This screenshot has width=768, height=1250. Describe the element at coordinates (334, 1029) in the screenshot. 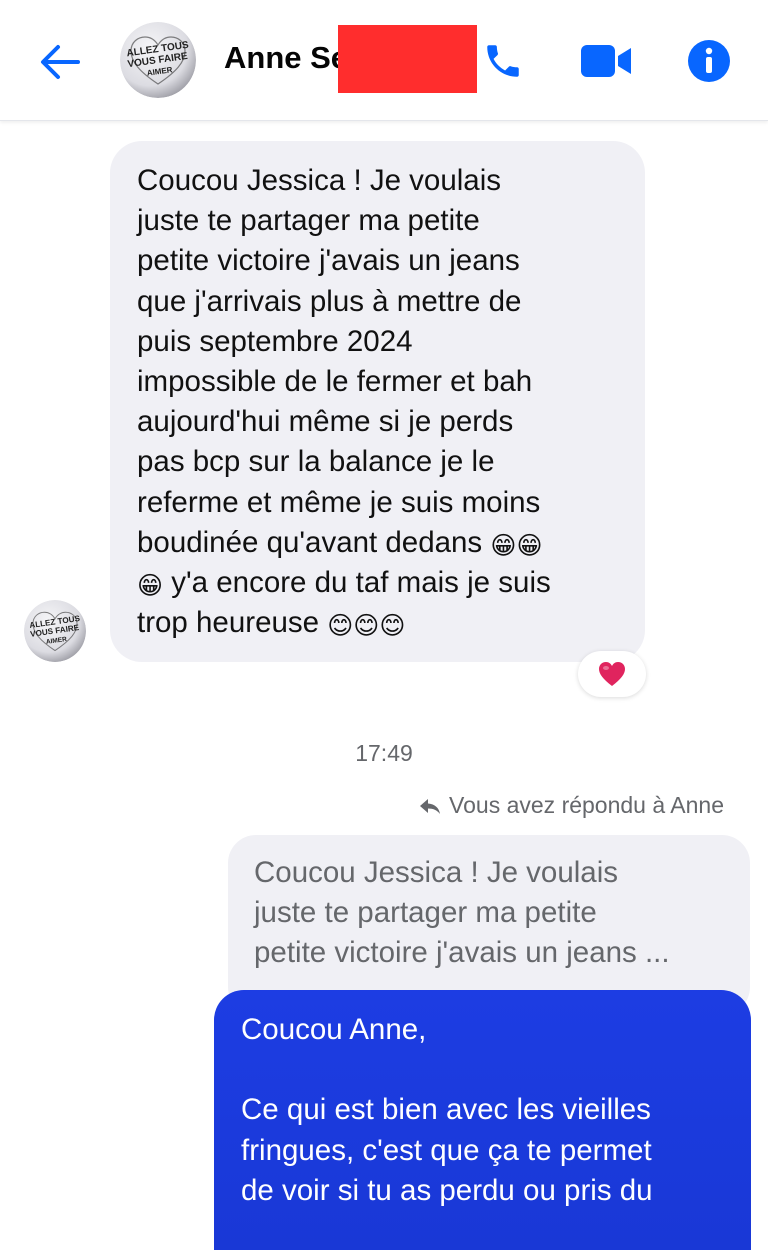

I see `message-line: Coucou Anne,` at that location.